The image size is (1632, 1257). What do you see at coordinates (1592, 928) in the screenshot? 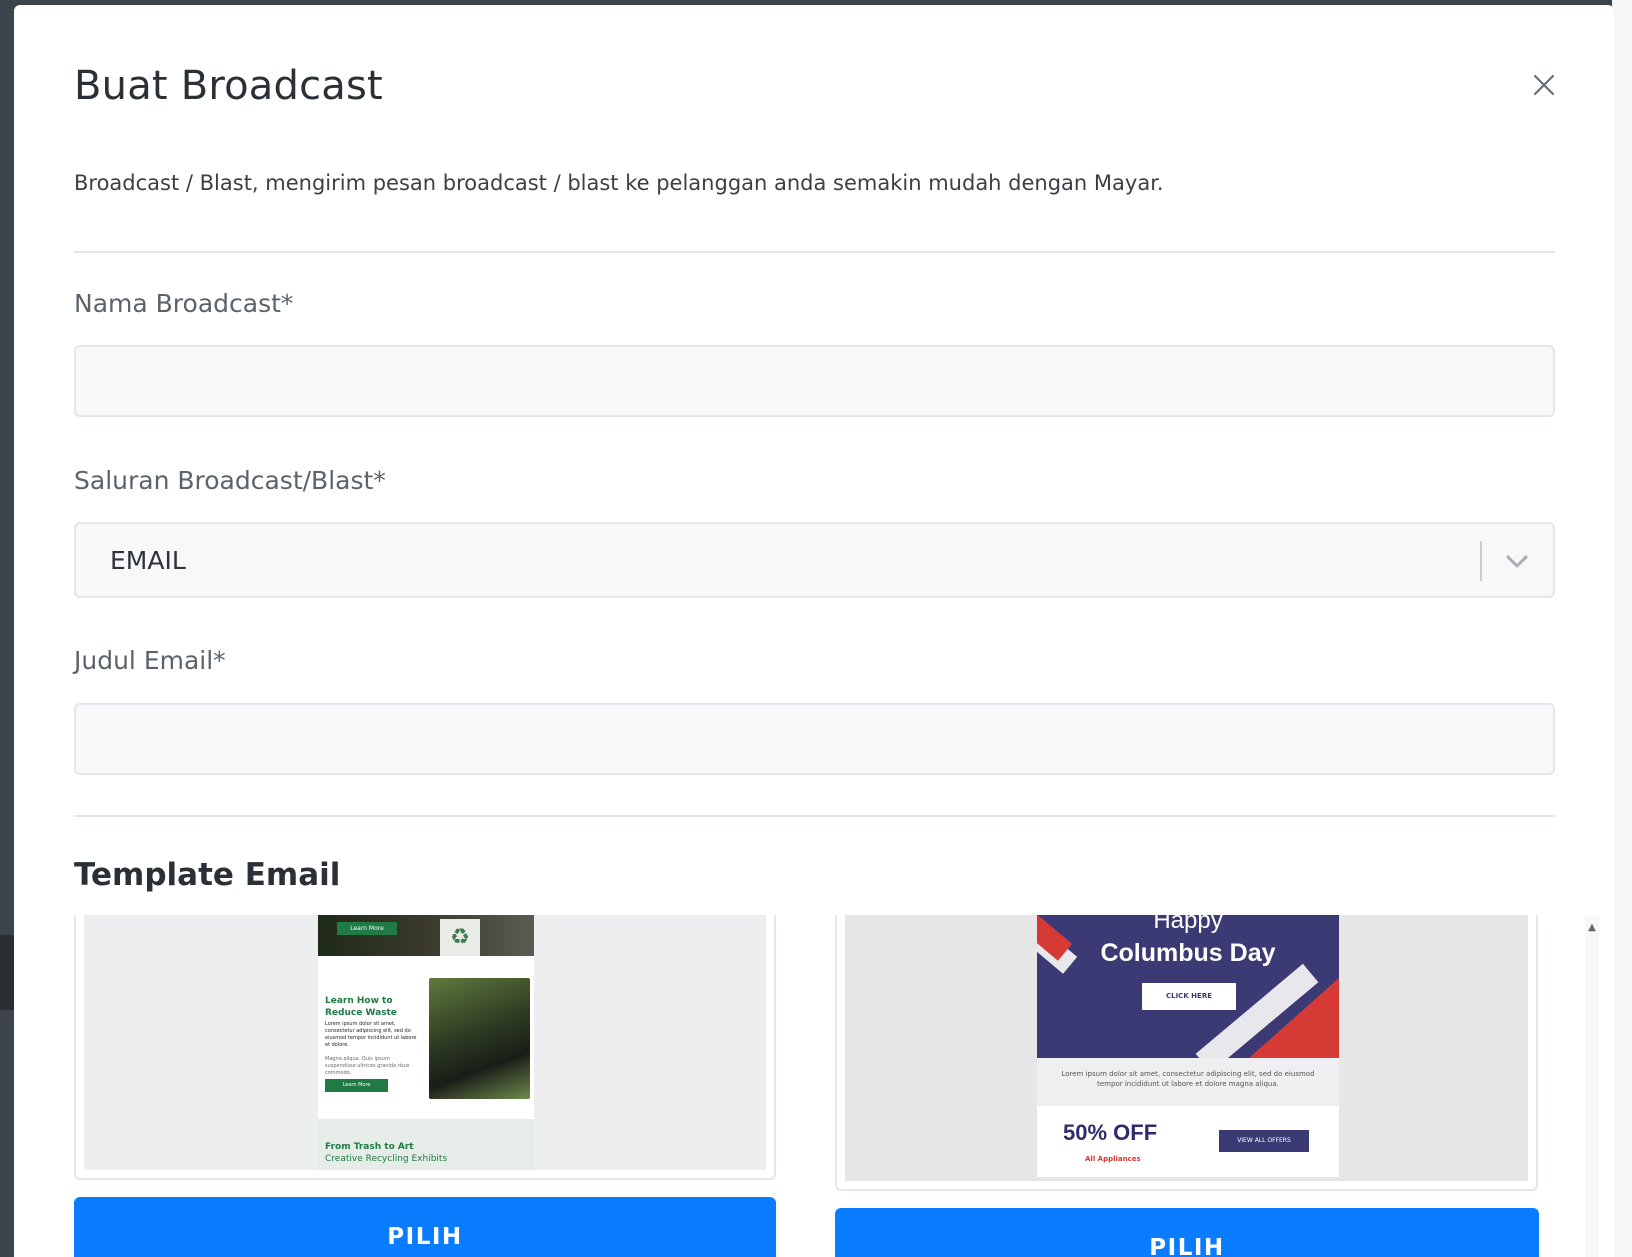
I see `scroll-up-icon: ▲` at bounding box center [1592, 928].